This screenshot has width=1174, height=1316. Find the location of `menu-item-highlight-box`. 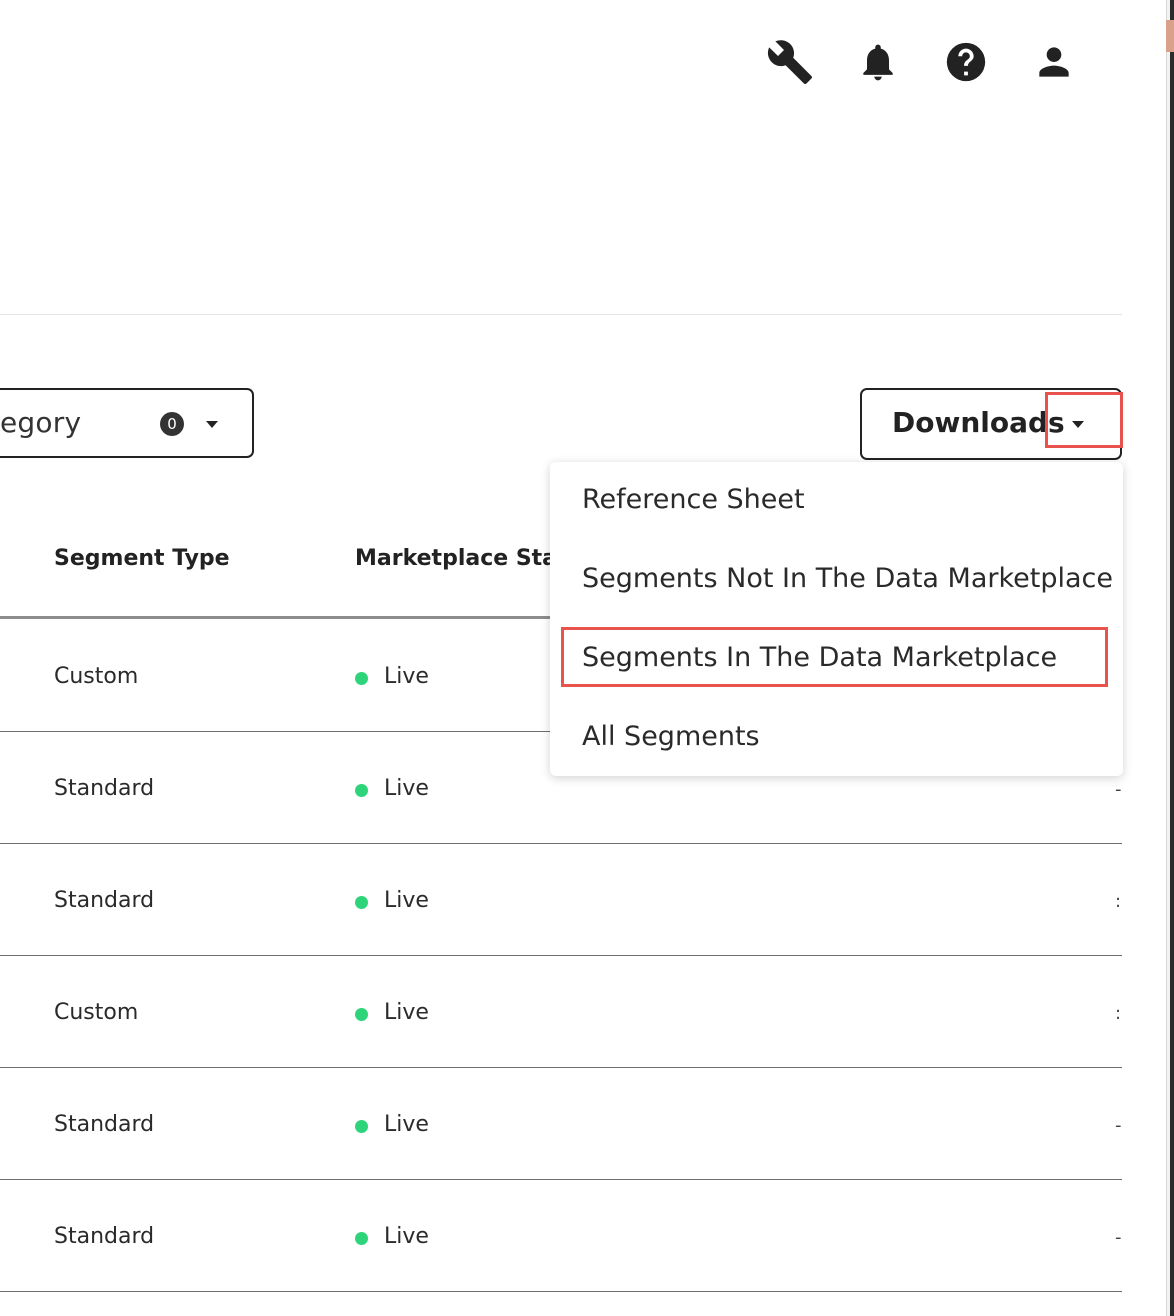

menu-item-highlight-box is located at coordinates (834, 657).